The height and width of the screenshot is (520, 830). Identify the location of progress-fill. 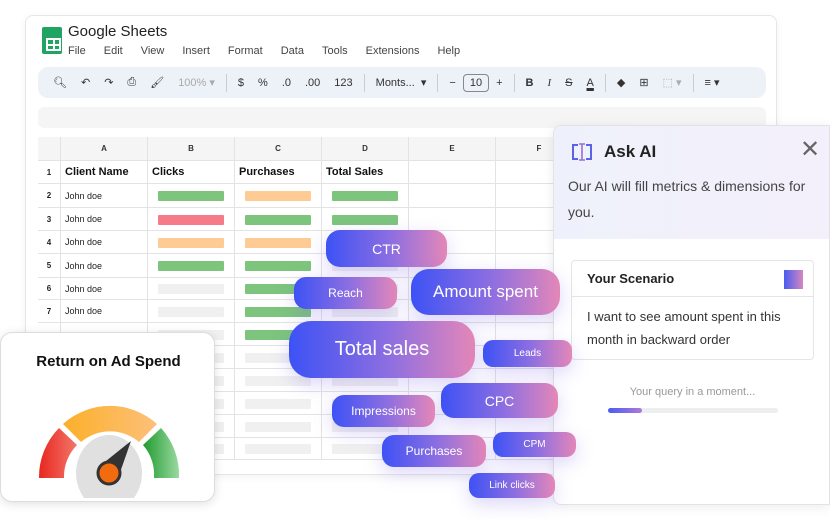
(625, 410).